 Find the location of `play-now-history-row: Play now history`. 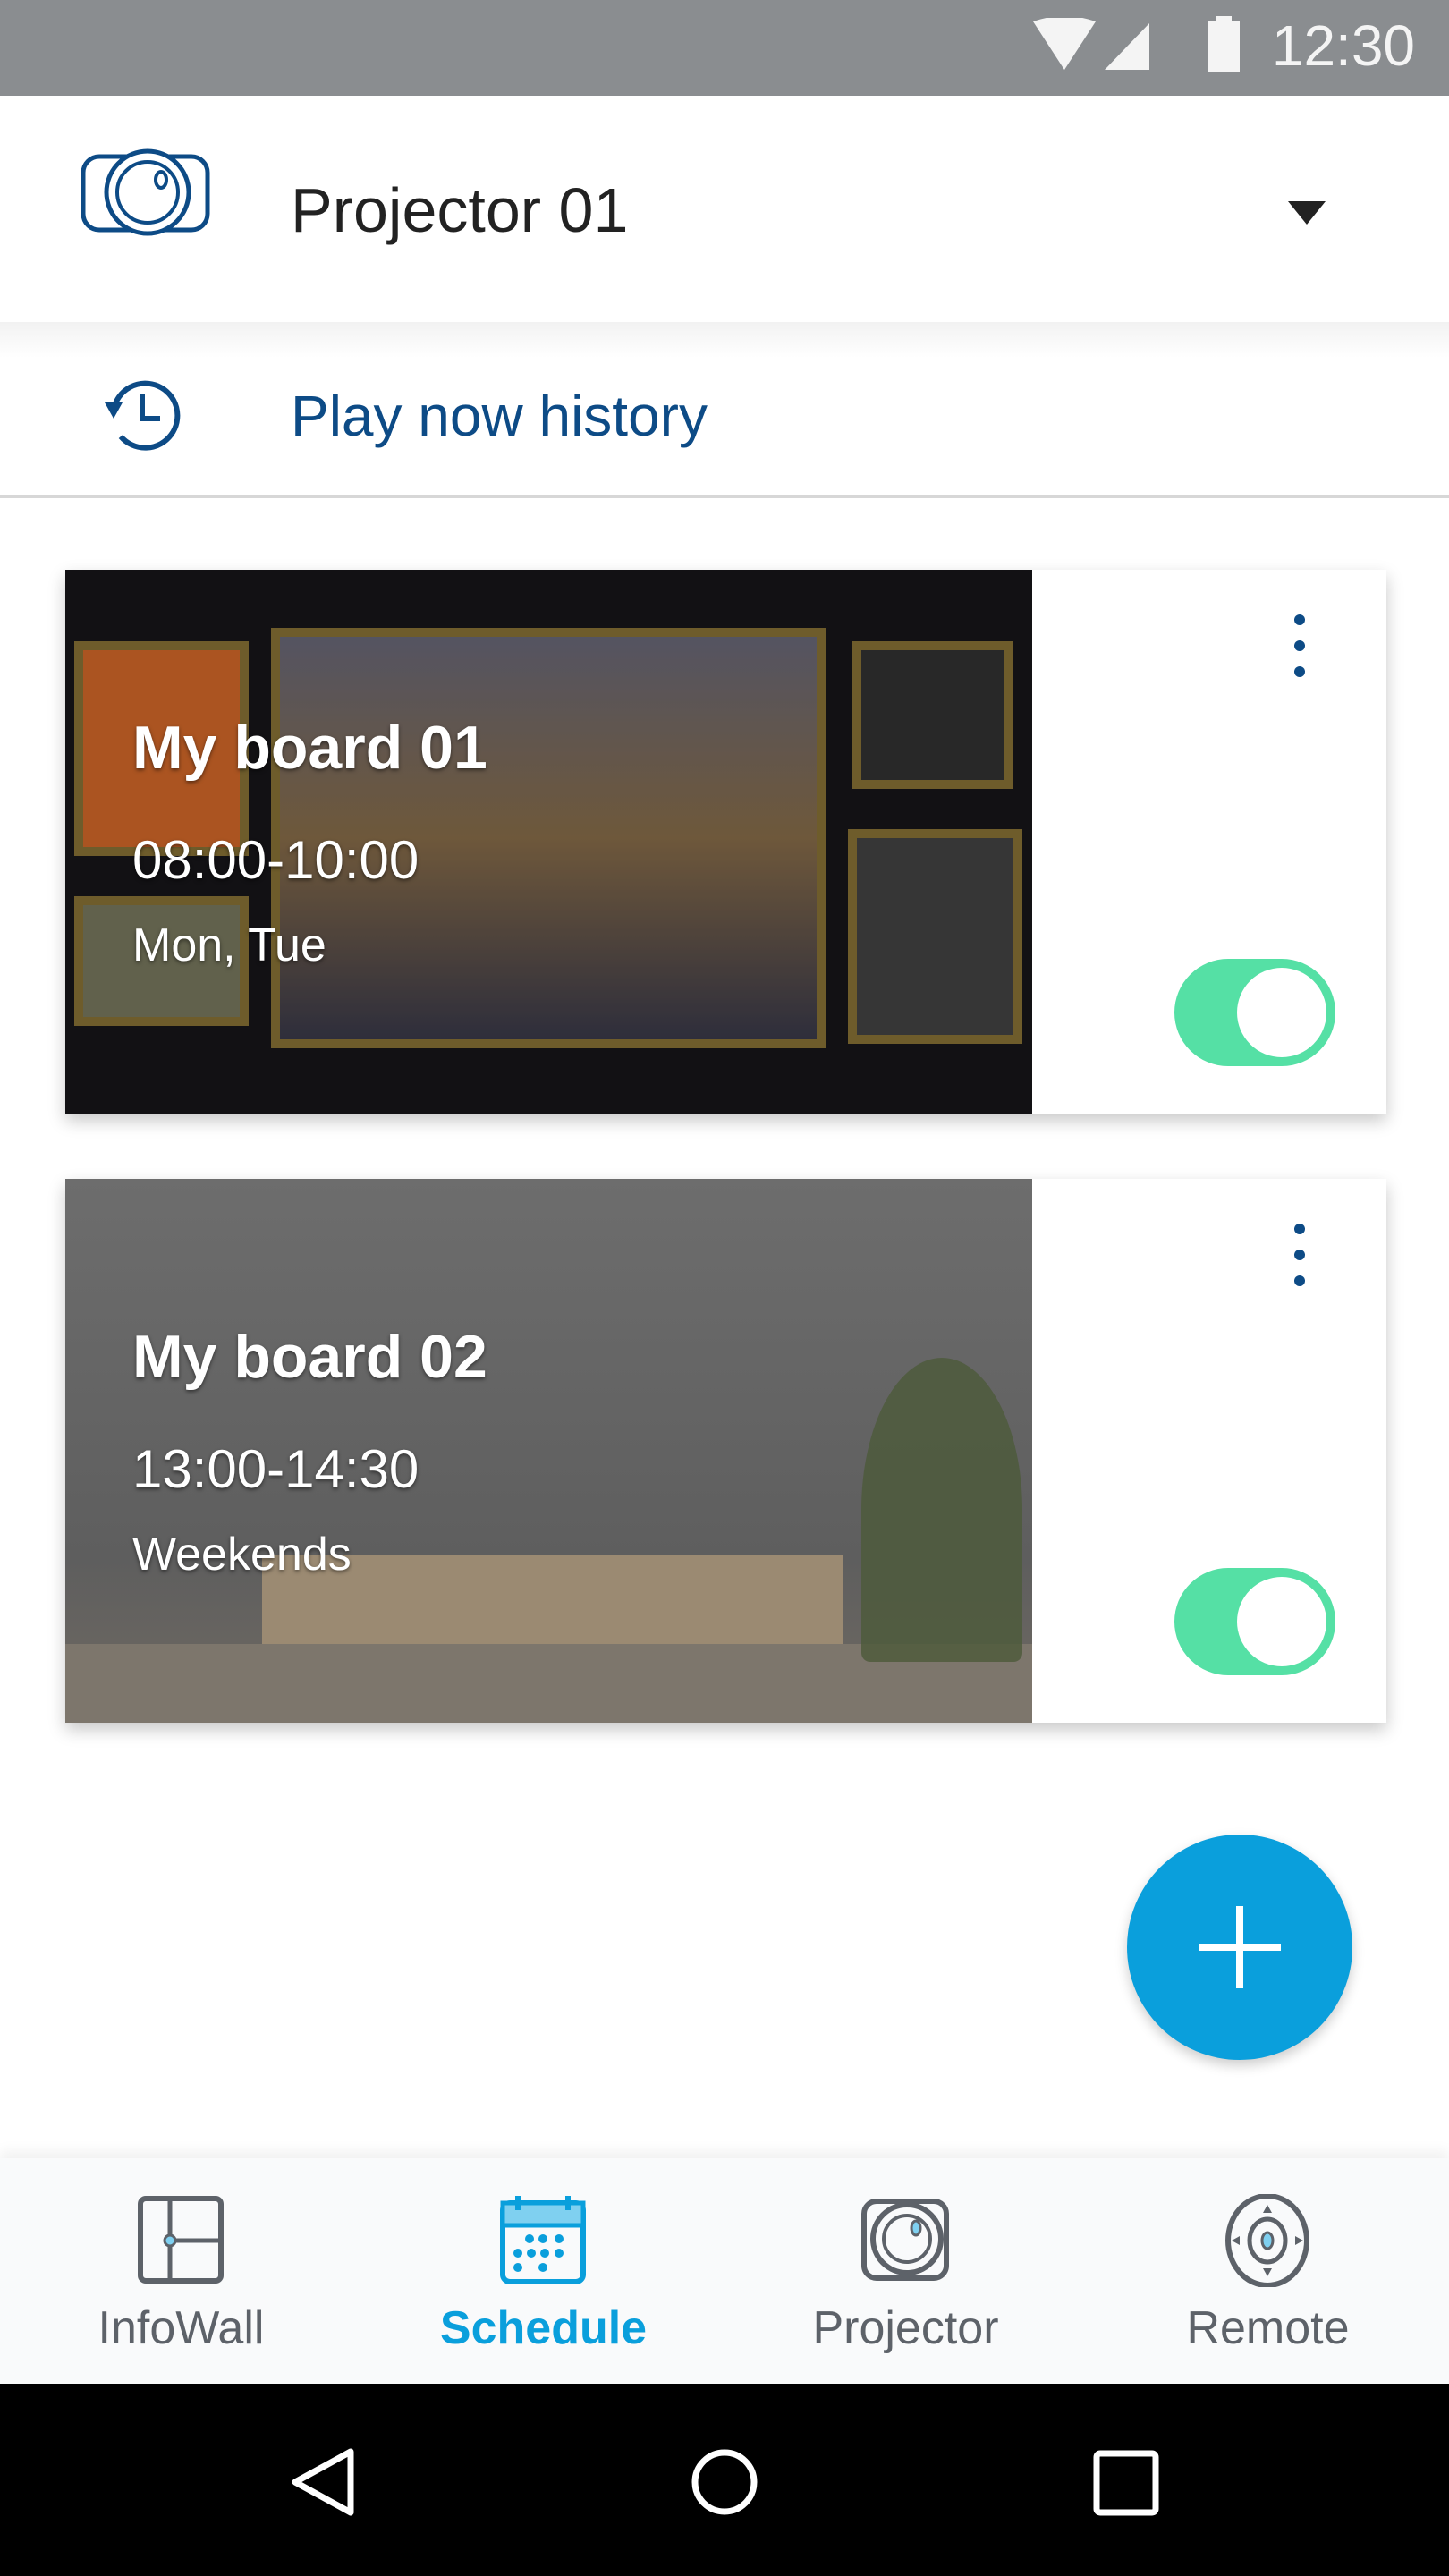

play-now-history-row: Play now history is located at coordinates (724, 410).